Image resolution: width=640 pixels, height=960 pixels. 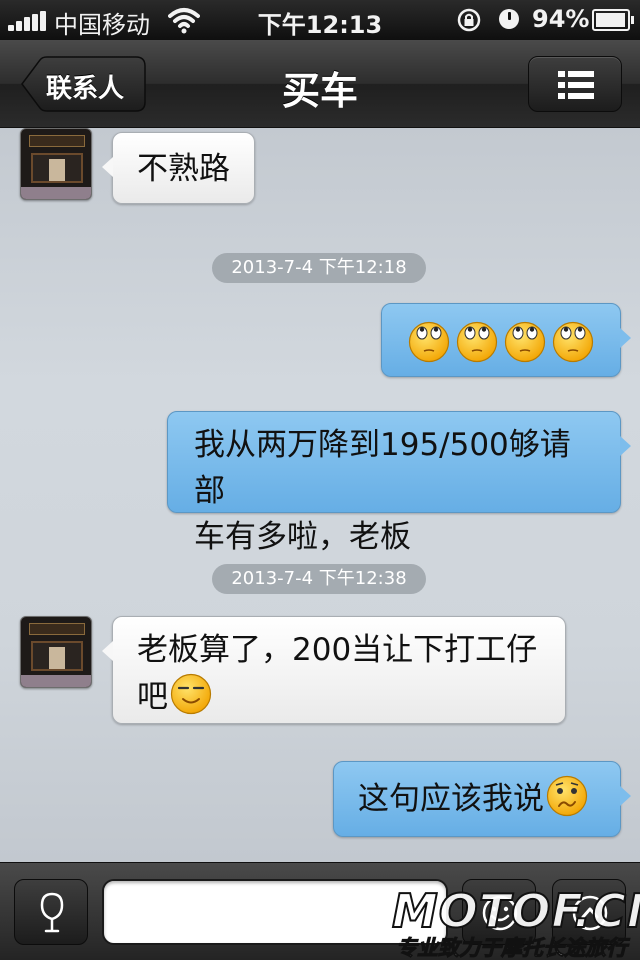 I want to click on battery-percentage: 94%, so click(x=561, y=19).